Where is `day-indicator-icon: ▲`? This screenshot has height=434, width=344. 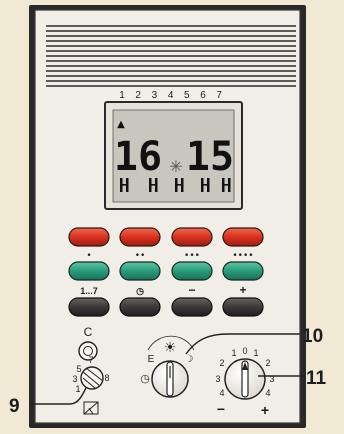 day-indicator-icon: ▲ is located at coordinates (121, 124).